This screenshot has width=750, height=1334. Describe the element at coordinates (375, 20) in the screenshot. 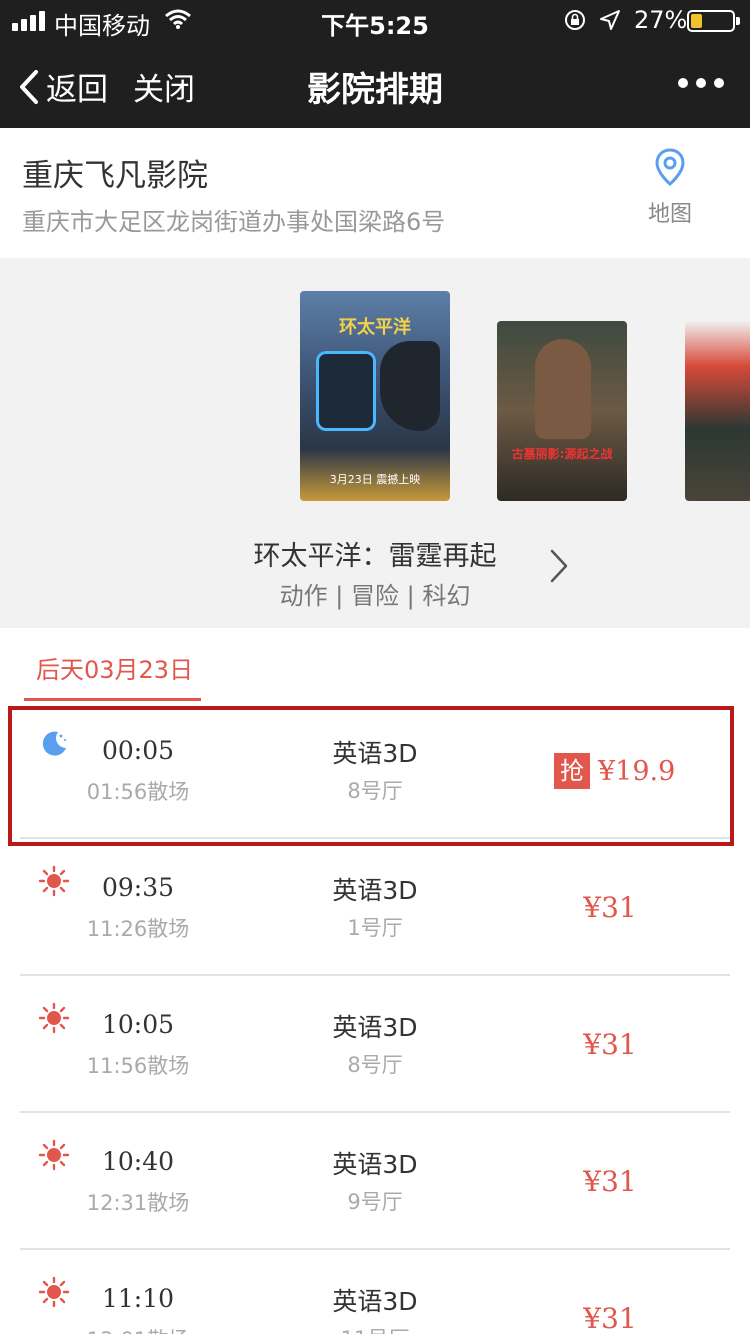

I see `status-bar: 中国移动 下午5:25 27%` at that location.